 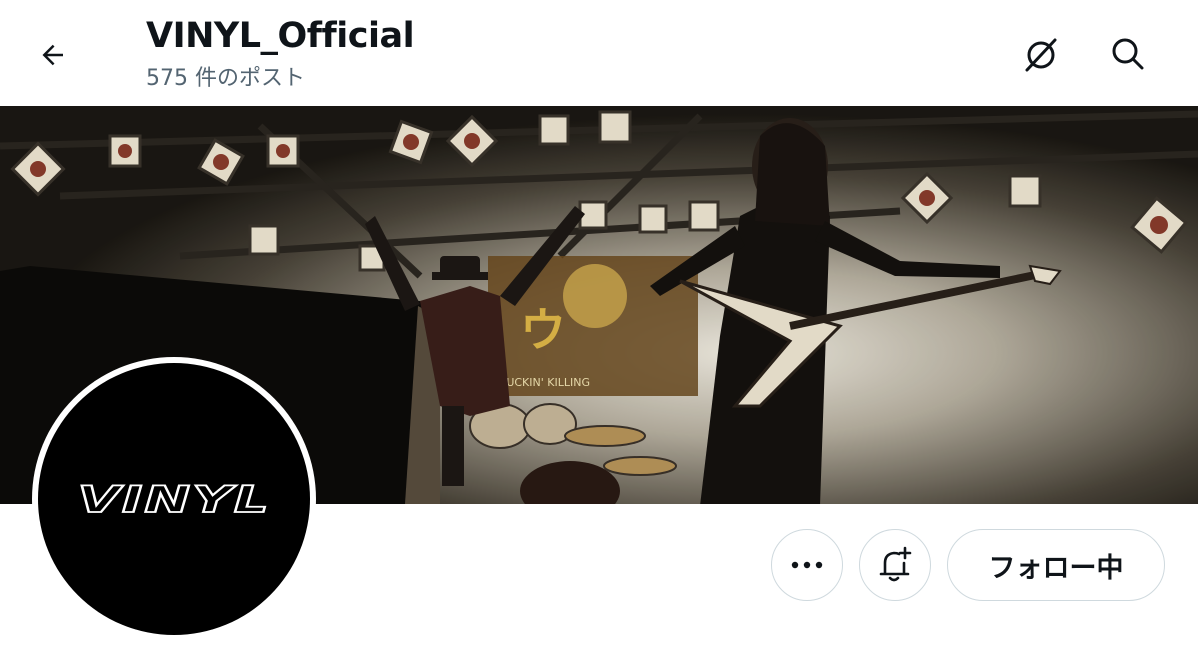 I want to click on post-count: 575 件のポスト, so click(x=225, y=78).